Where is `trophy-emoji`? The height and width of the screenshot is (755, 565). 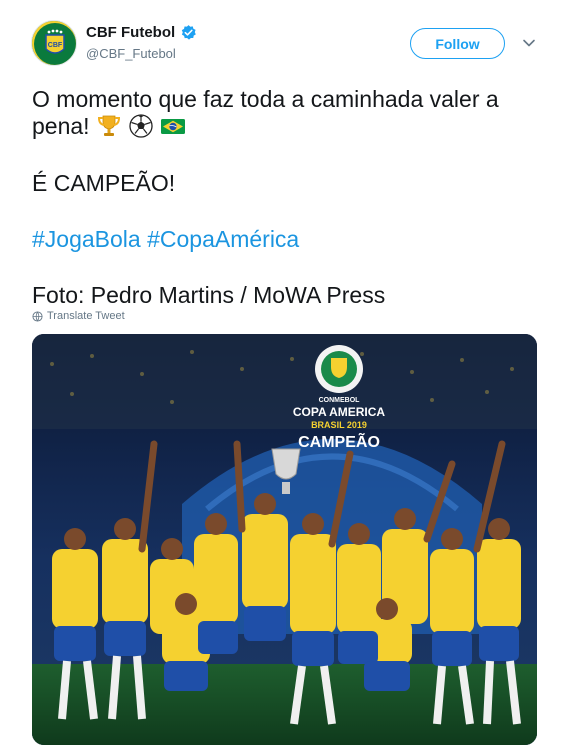 trophy-emoji is located at coordinates (108, 125).